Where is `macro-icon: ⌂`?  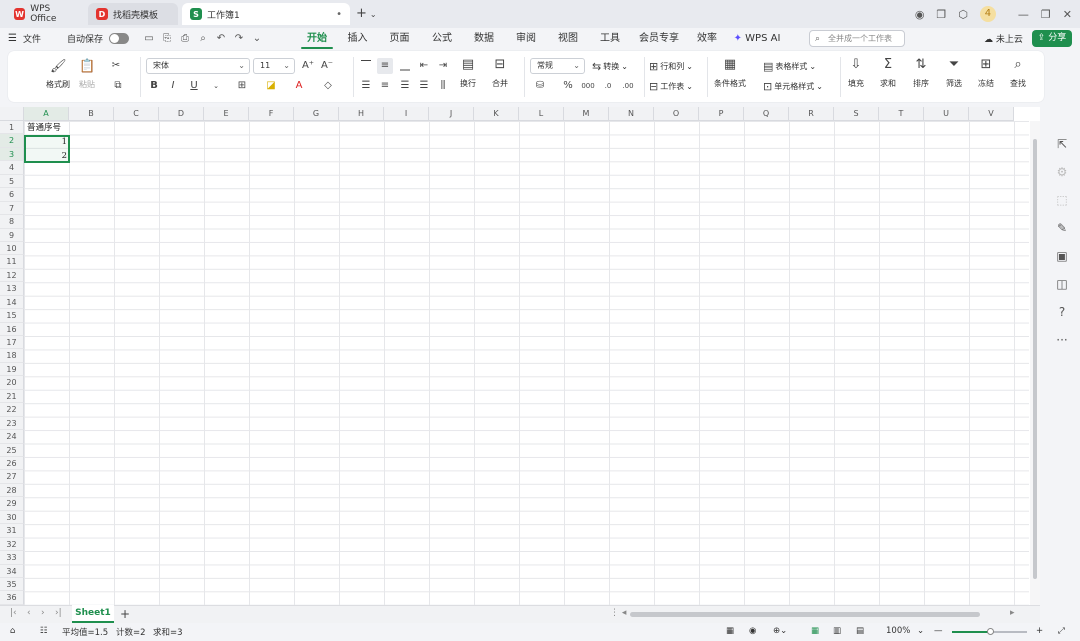 macro-icon: ⌂ is located at coordinates (12, 631).